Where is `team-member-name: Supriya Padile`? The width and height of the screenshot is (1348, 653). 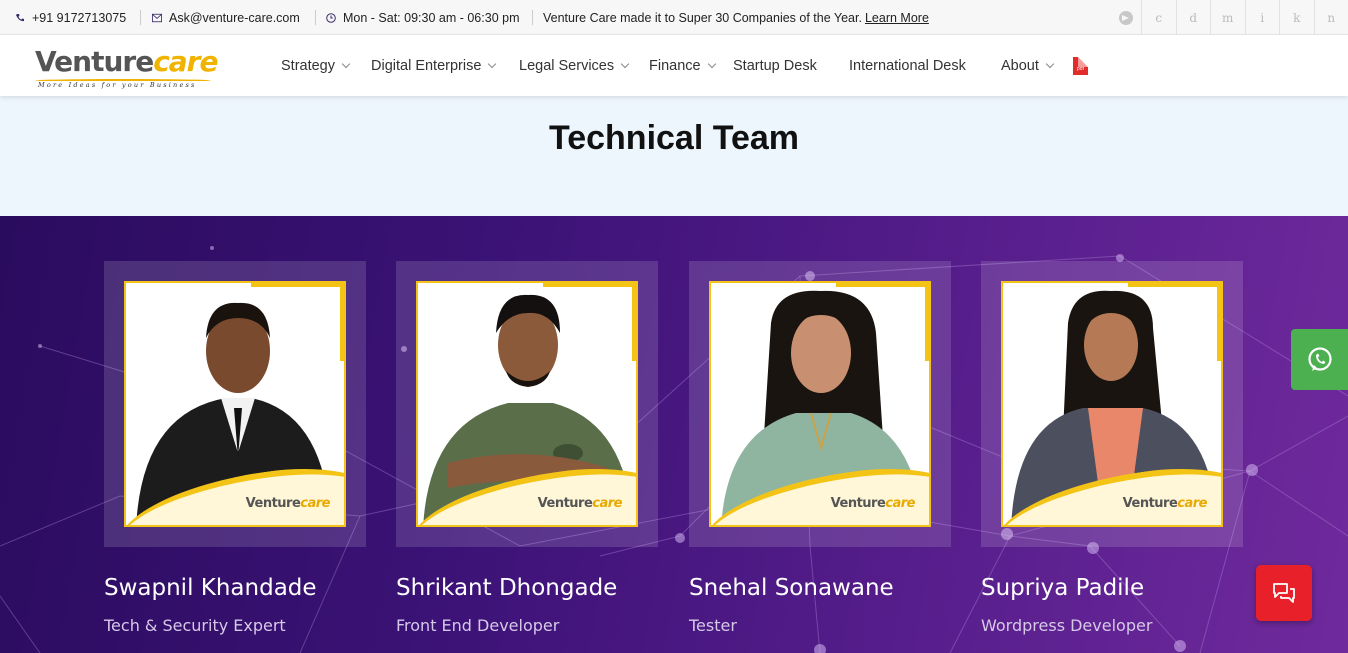 team-member-name: Supriya Padile is located at coordinates (1063, 588).